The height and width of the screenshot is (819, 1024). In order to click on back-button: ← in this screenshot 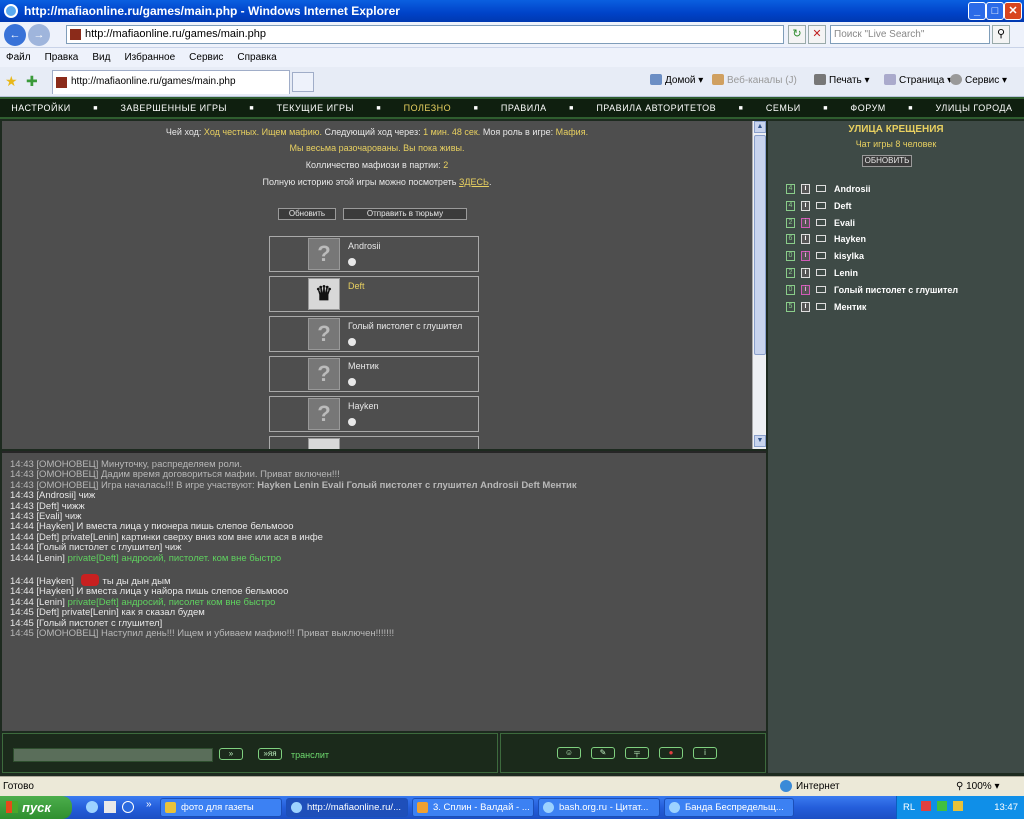, I will do `click(15, 35)`.